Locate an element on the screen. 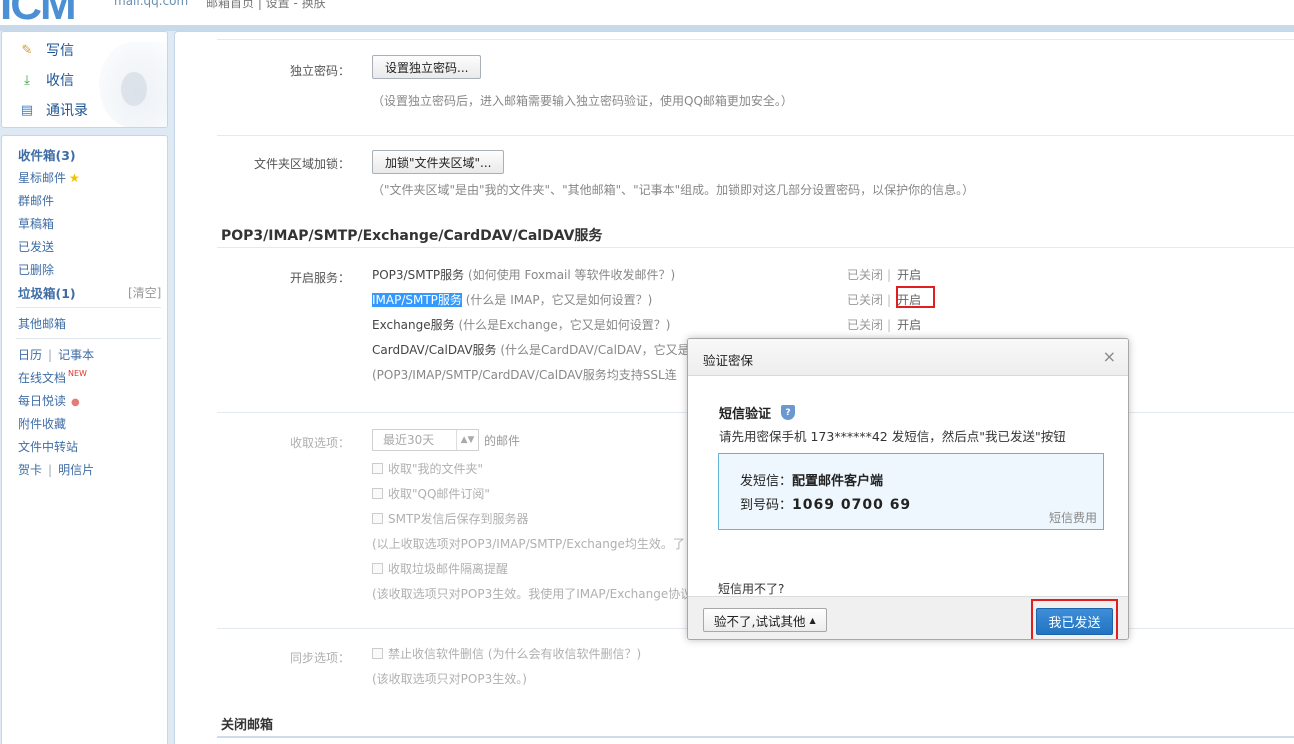  sms-verify-title: 短信验证 ? is located at coordinates (757, 412).